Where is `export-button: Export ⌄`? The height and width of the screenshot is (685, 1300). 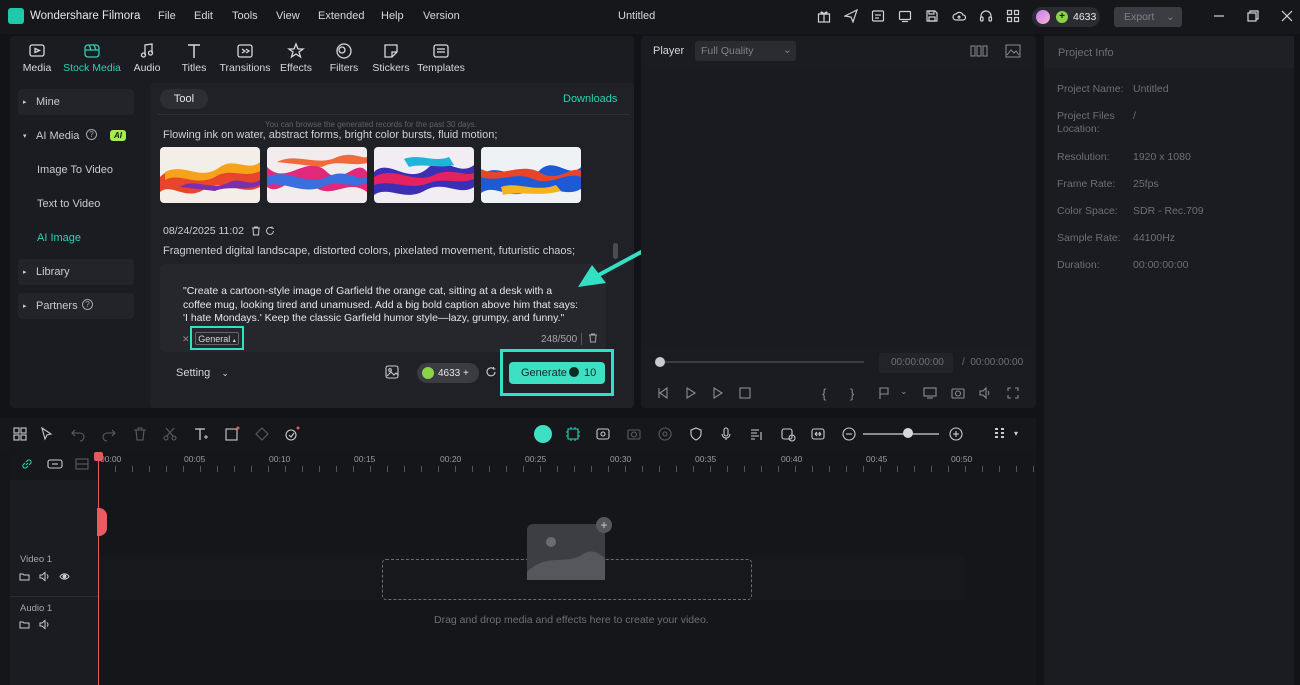
export-button: Export ⌄ is located at coordinates (1148, 17).